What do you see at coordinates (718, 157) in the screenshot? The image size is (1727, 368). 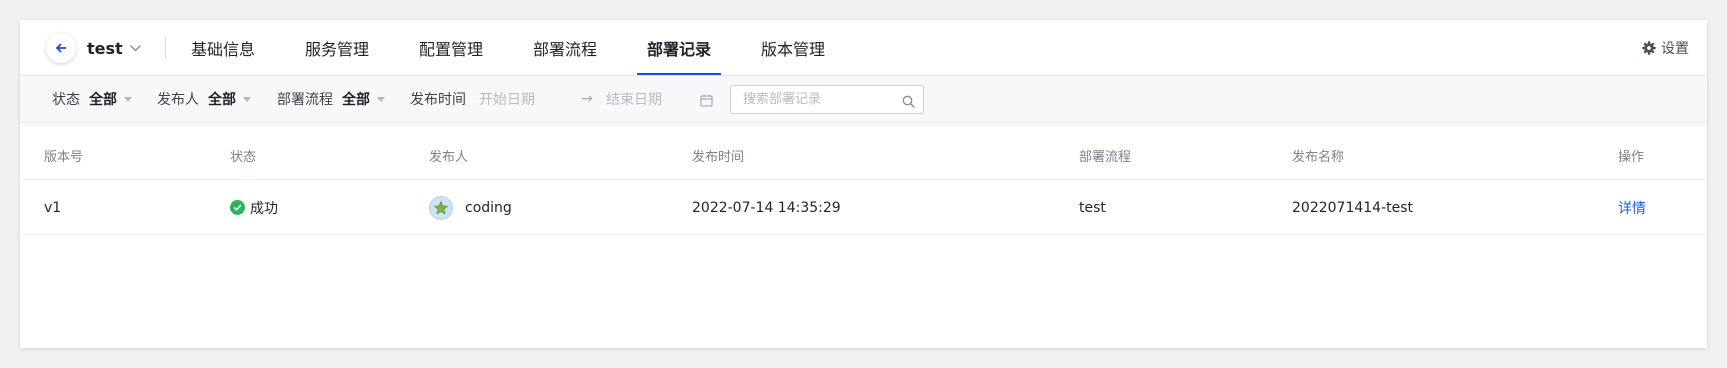 I see `column-header-publish-time: 发布时间` at bounding box center [718, 157].